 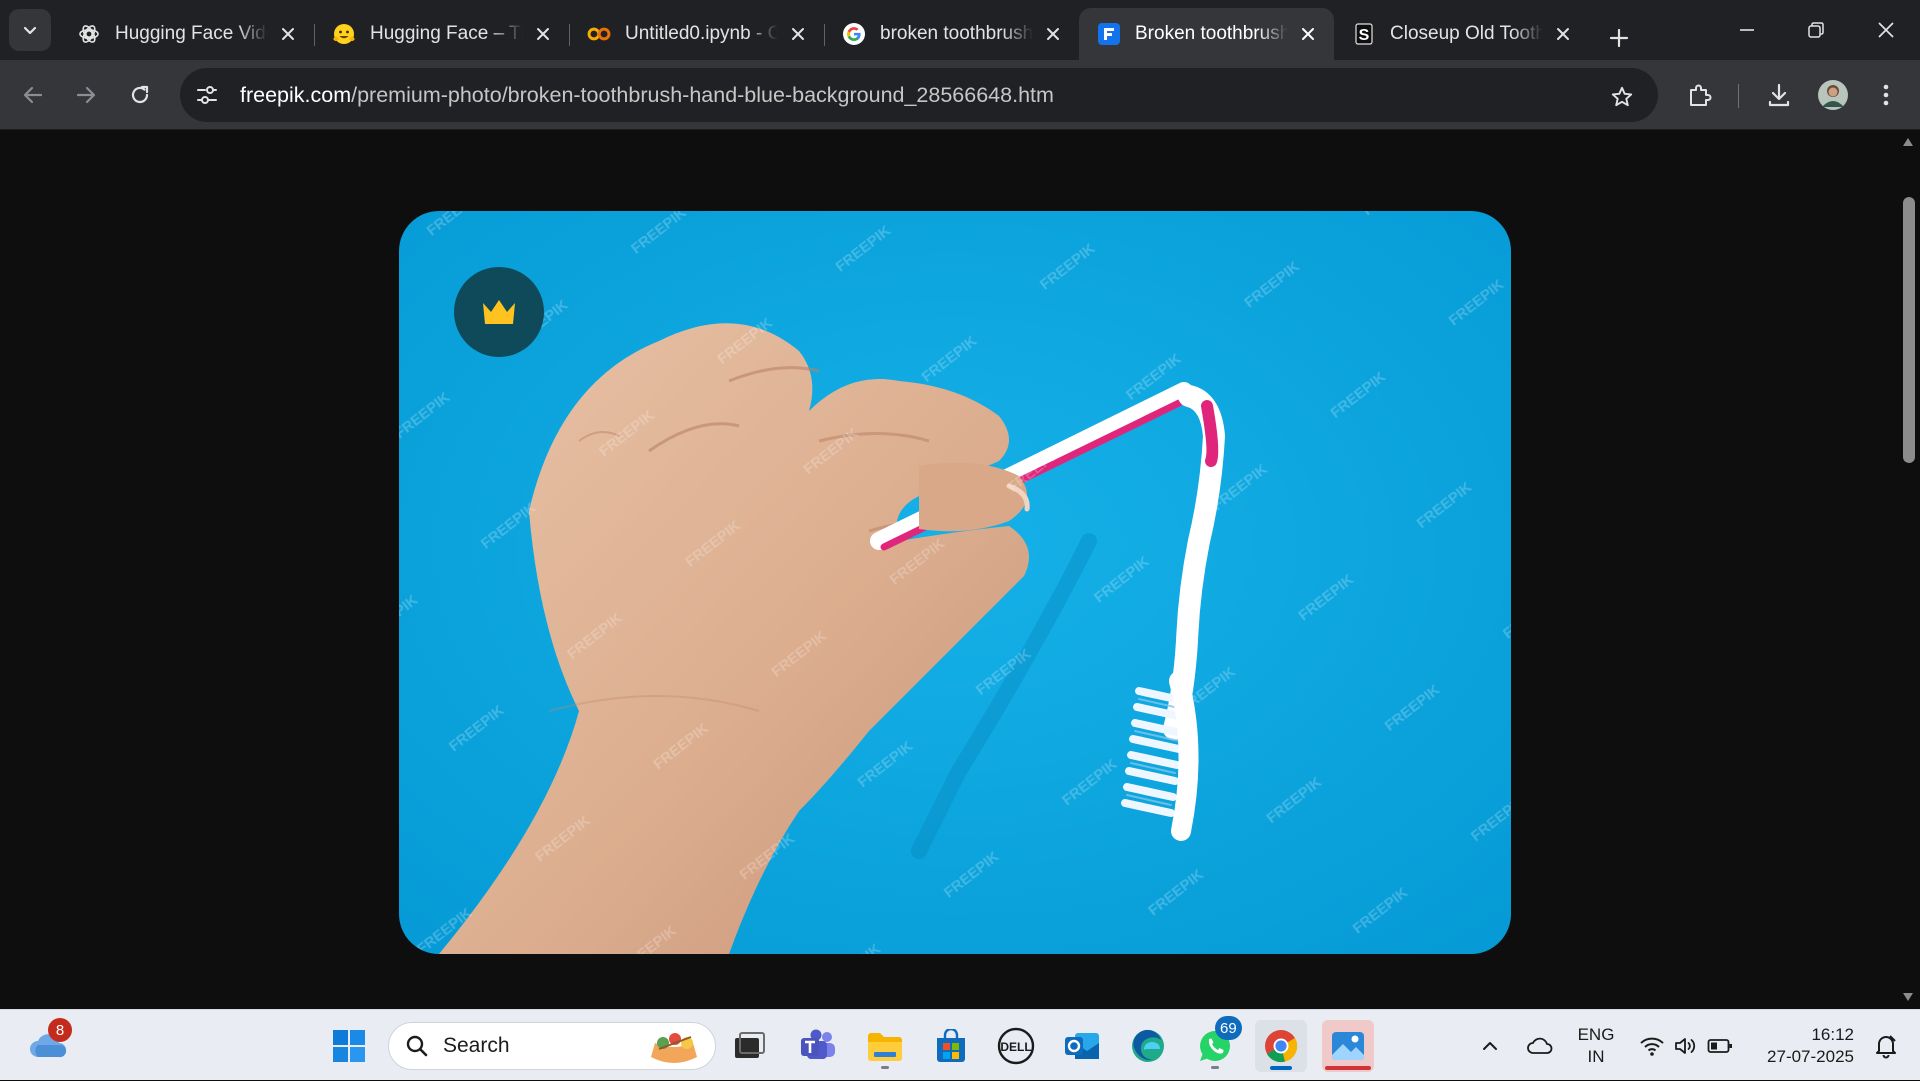 I want to click on photos-app, so click(x=1348, y=1046).